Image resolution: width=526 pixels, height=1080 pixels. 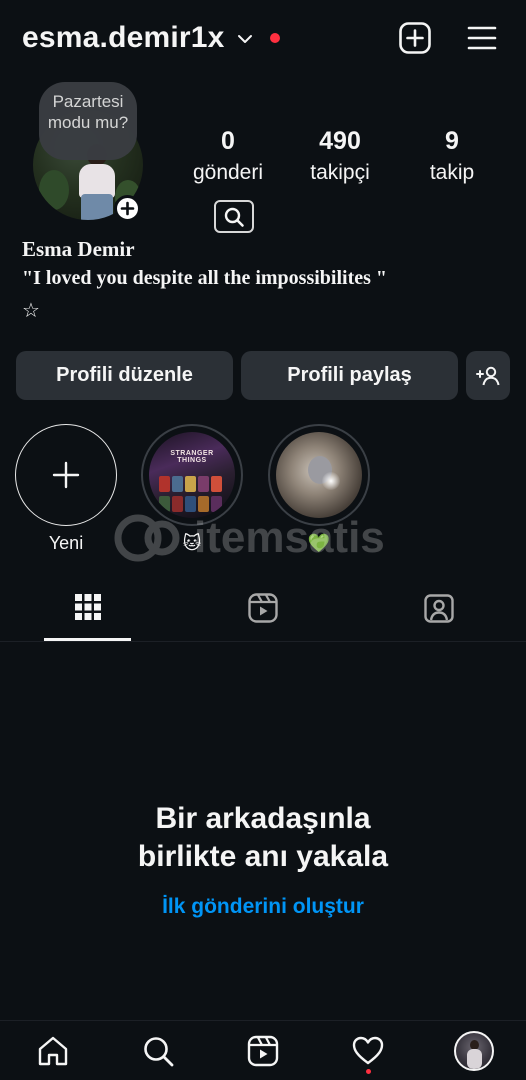 What do you see at coordinates (340, 141) in the screenshot?
I see `stat-followers-count: 490` at bounding box center [340, 141].